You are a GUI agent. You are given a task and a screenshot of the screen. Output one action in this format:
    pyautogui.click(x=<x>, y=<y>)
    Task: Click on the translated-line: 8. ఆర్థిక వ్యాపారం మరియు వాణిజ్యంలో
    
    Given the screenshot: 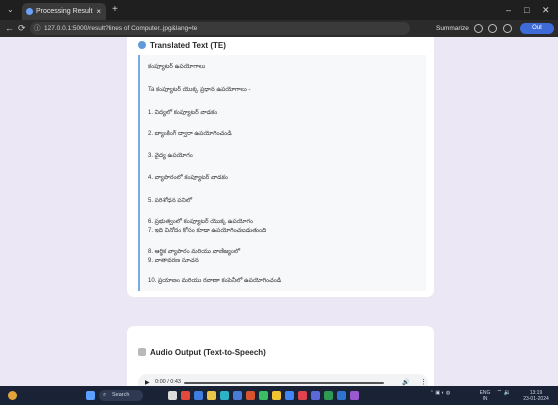 What is the action you would take?
    pyautogui.click(x=194, y=252)
    